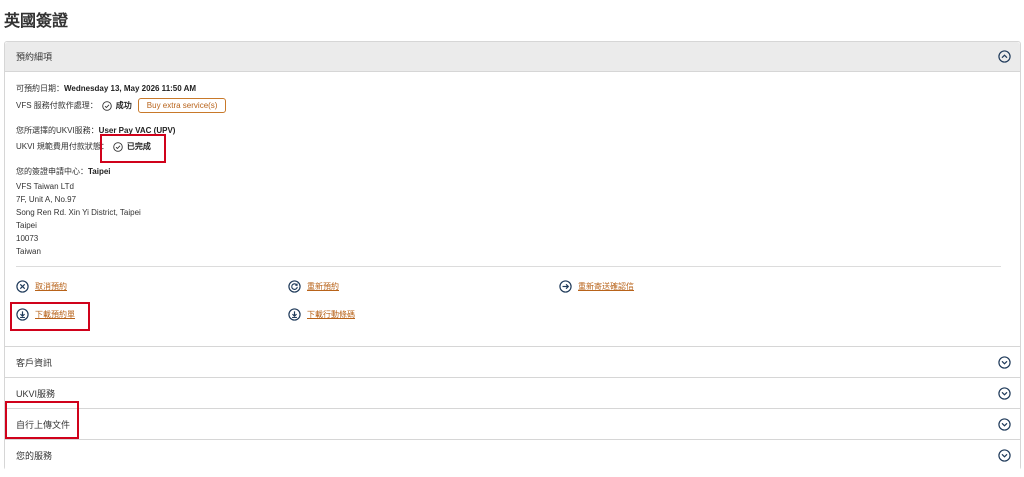 This screenshot has width=1024, height=477. Describe the element at coordinates (57, 105) in the screenshot. I see `vfs-payment-label: VFS 服務付款作處理：` at that location.